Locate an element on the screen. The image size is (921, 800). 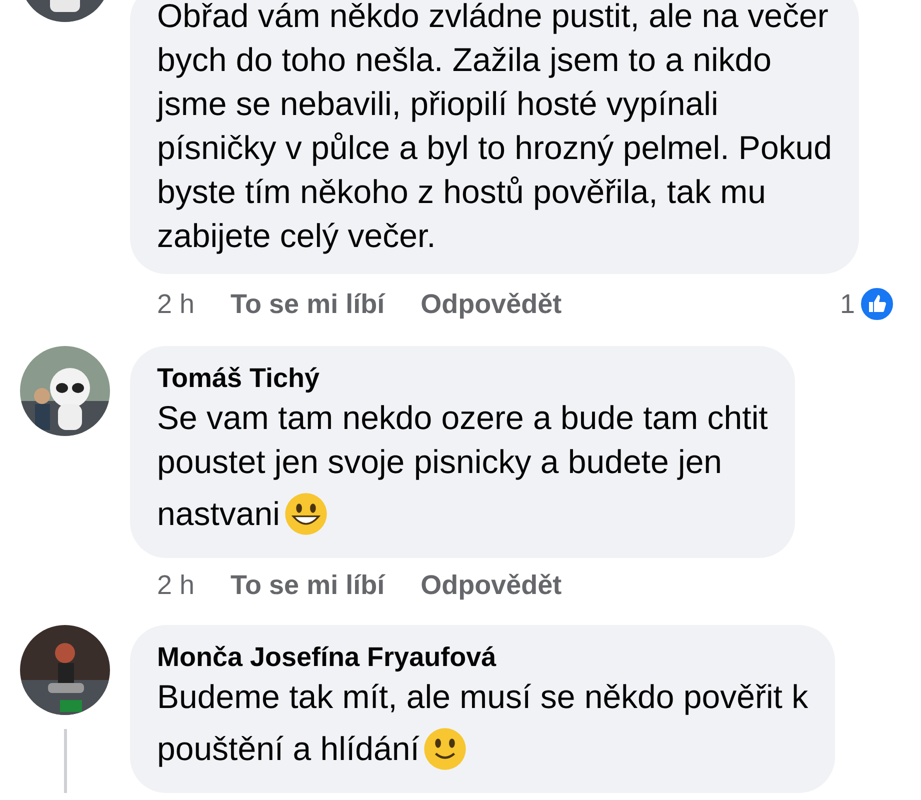
comment-text: nastvani is located at coordinates (218, 514).